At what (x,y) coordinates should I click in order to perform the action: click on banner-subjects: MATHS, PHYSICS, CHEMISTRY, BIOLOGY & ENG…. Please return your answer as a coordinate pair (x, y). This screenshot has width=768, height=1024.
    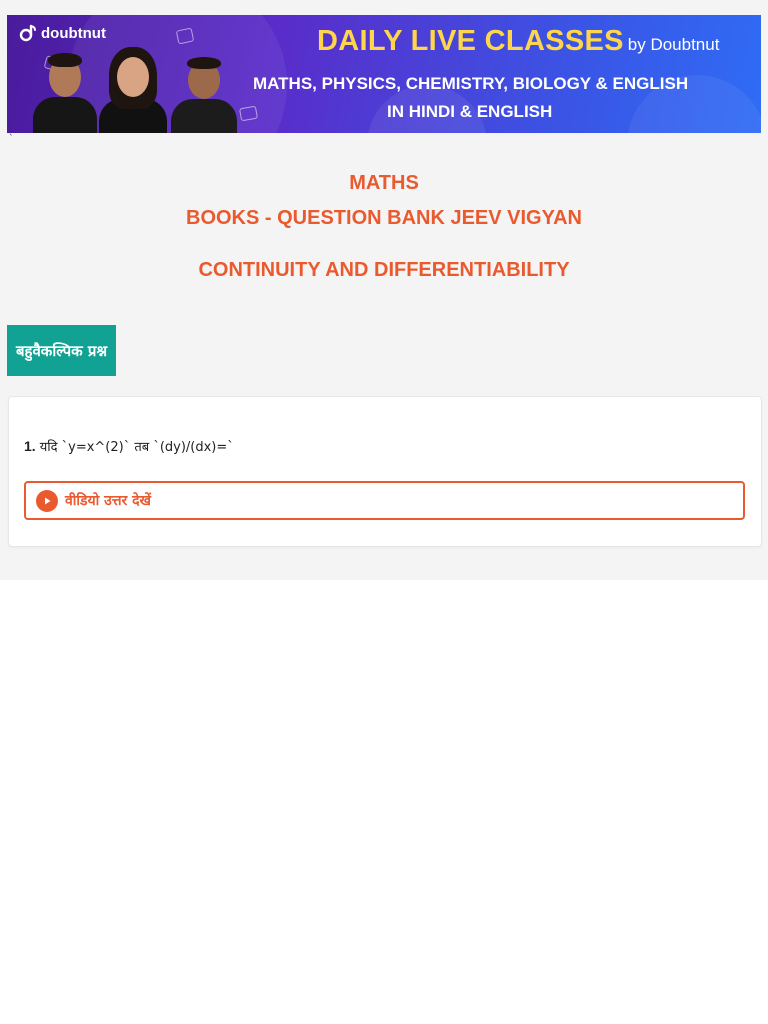
    Looking at the image, I should click on (471, 83).